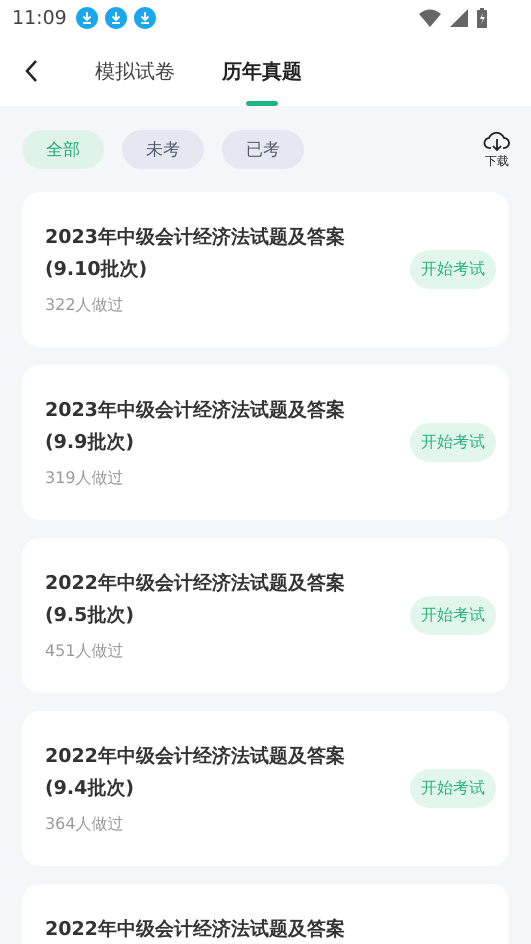 The image size is (531, 944). Describe the element at coordinates (497, 149) in the screenshot. I see `download-button: 下载` at that location.